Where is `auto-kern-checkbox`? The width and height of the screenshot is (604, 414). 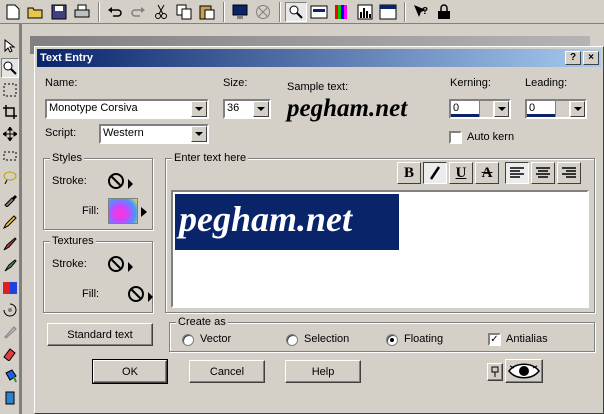 auto-kern-checkbox is located at coordinates (455, 137).